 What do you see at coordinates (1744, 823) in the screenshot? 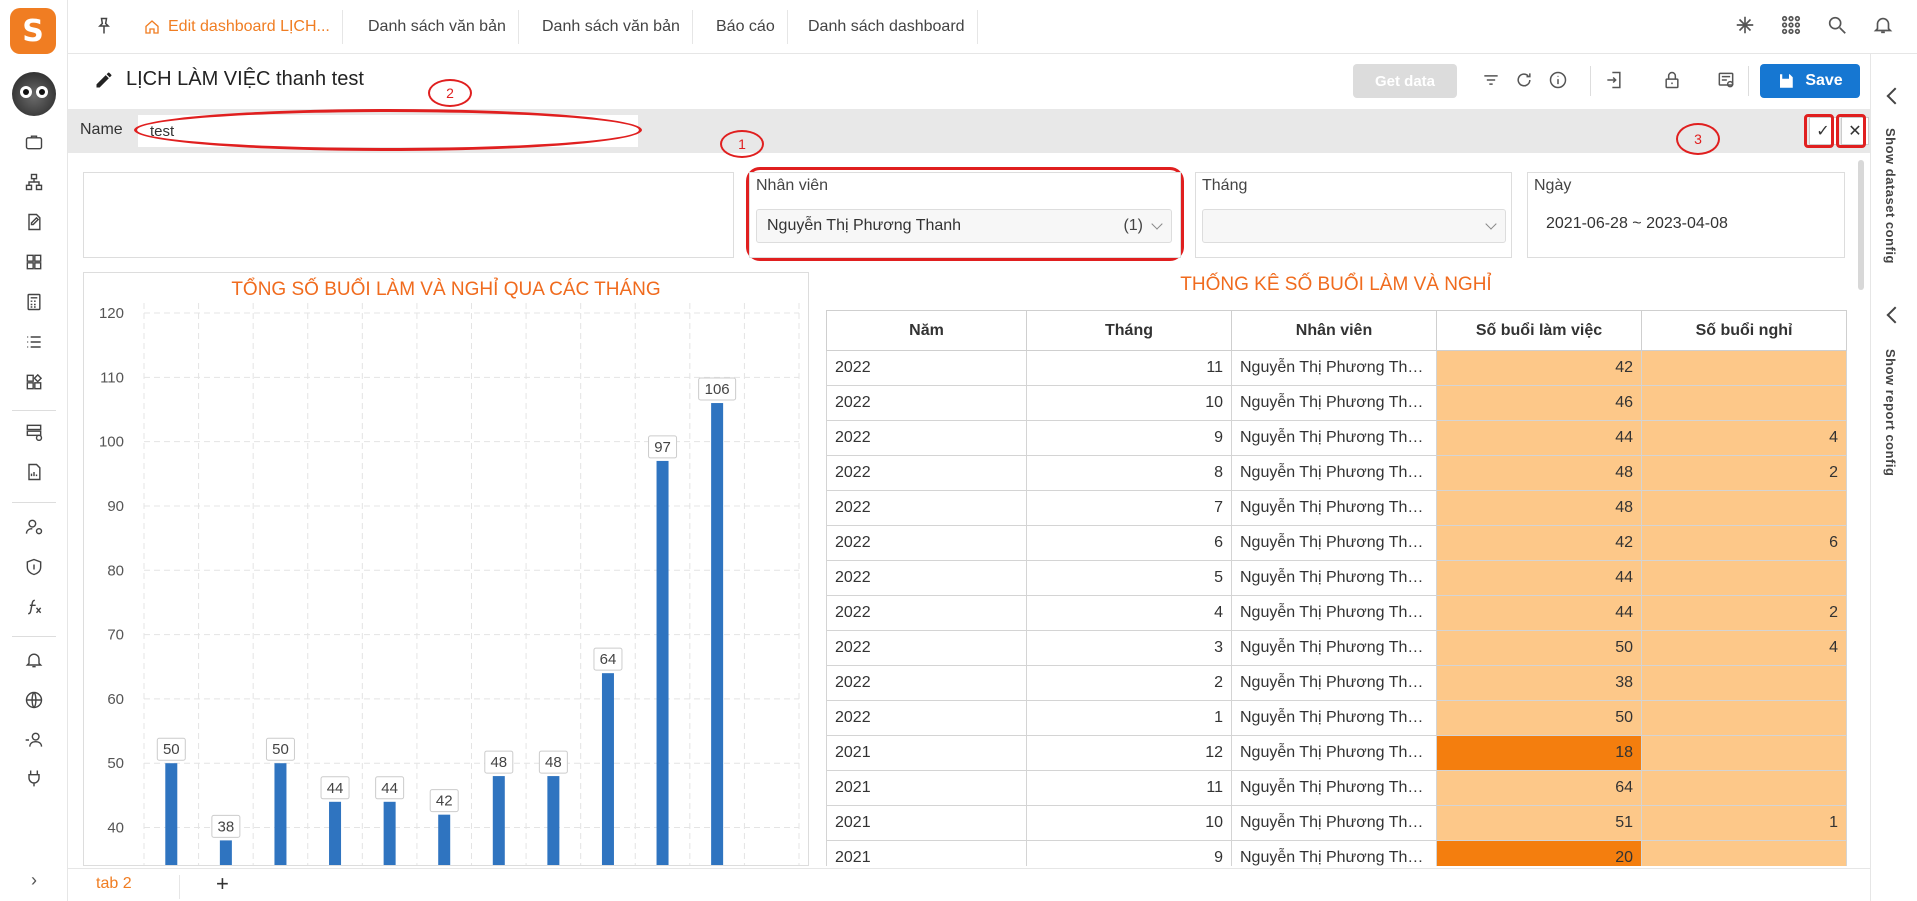
I see `cell-off: 1` at bounding box center [1744, 823].